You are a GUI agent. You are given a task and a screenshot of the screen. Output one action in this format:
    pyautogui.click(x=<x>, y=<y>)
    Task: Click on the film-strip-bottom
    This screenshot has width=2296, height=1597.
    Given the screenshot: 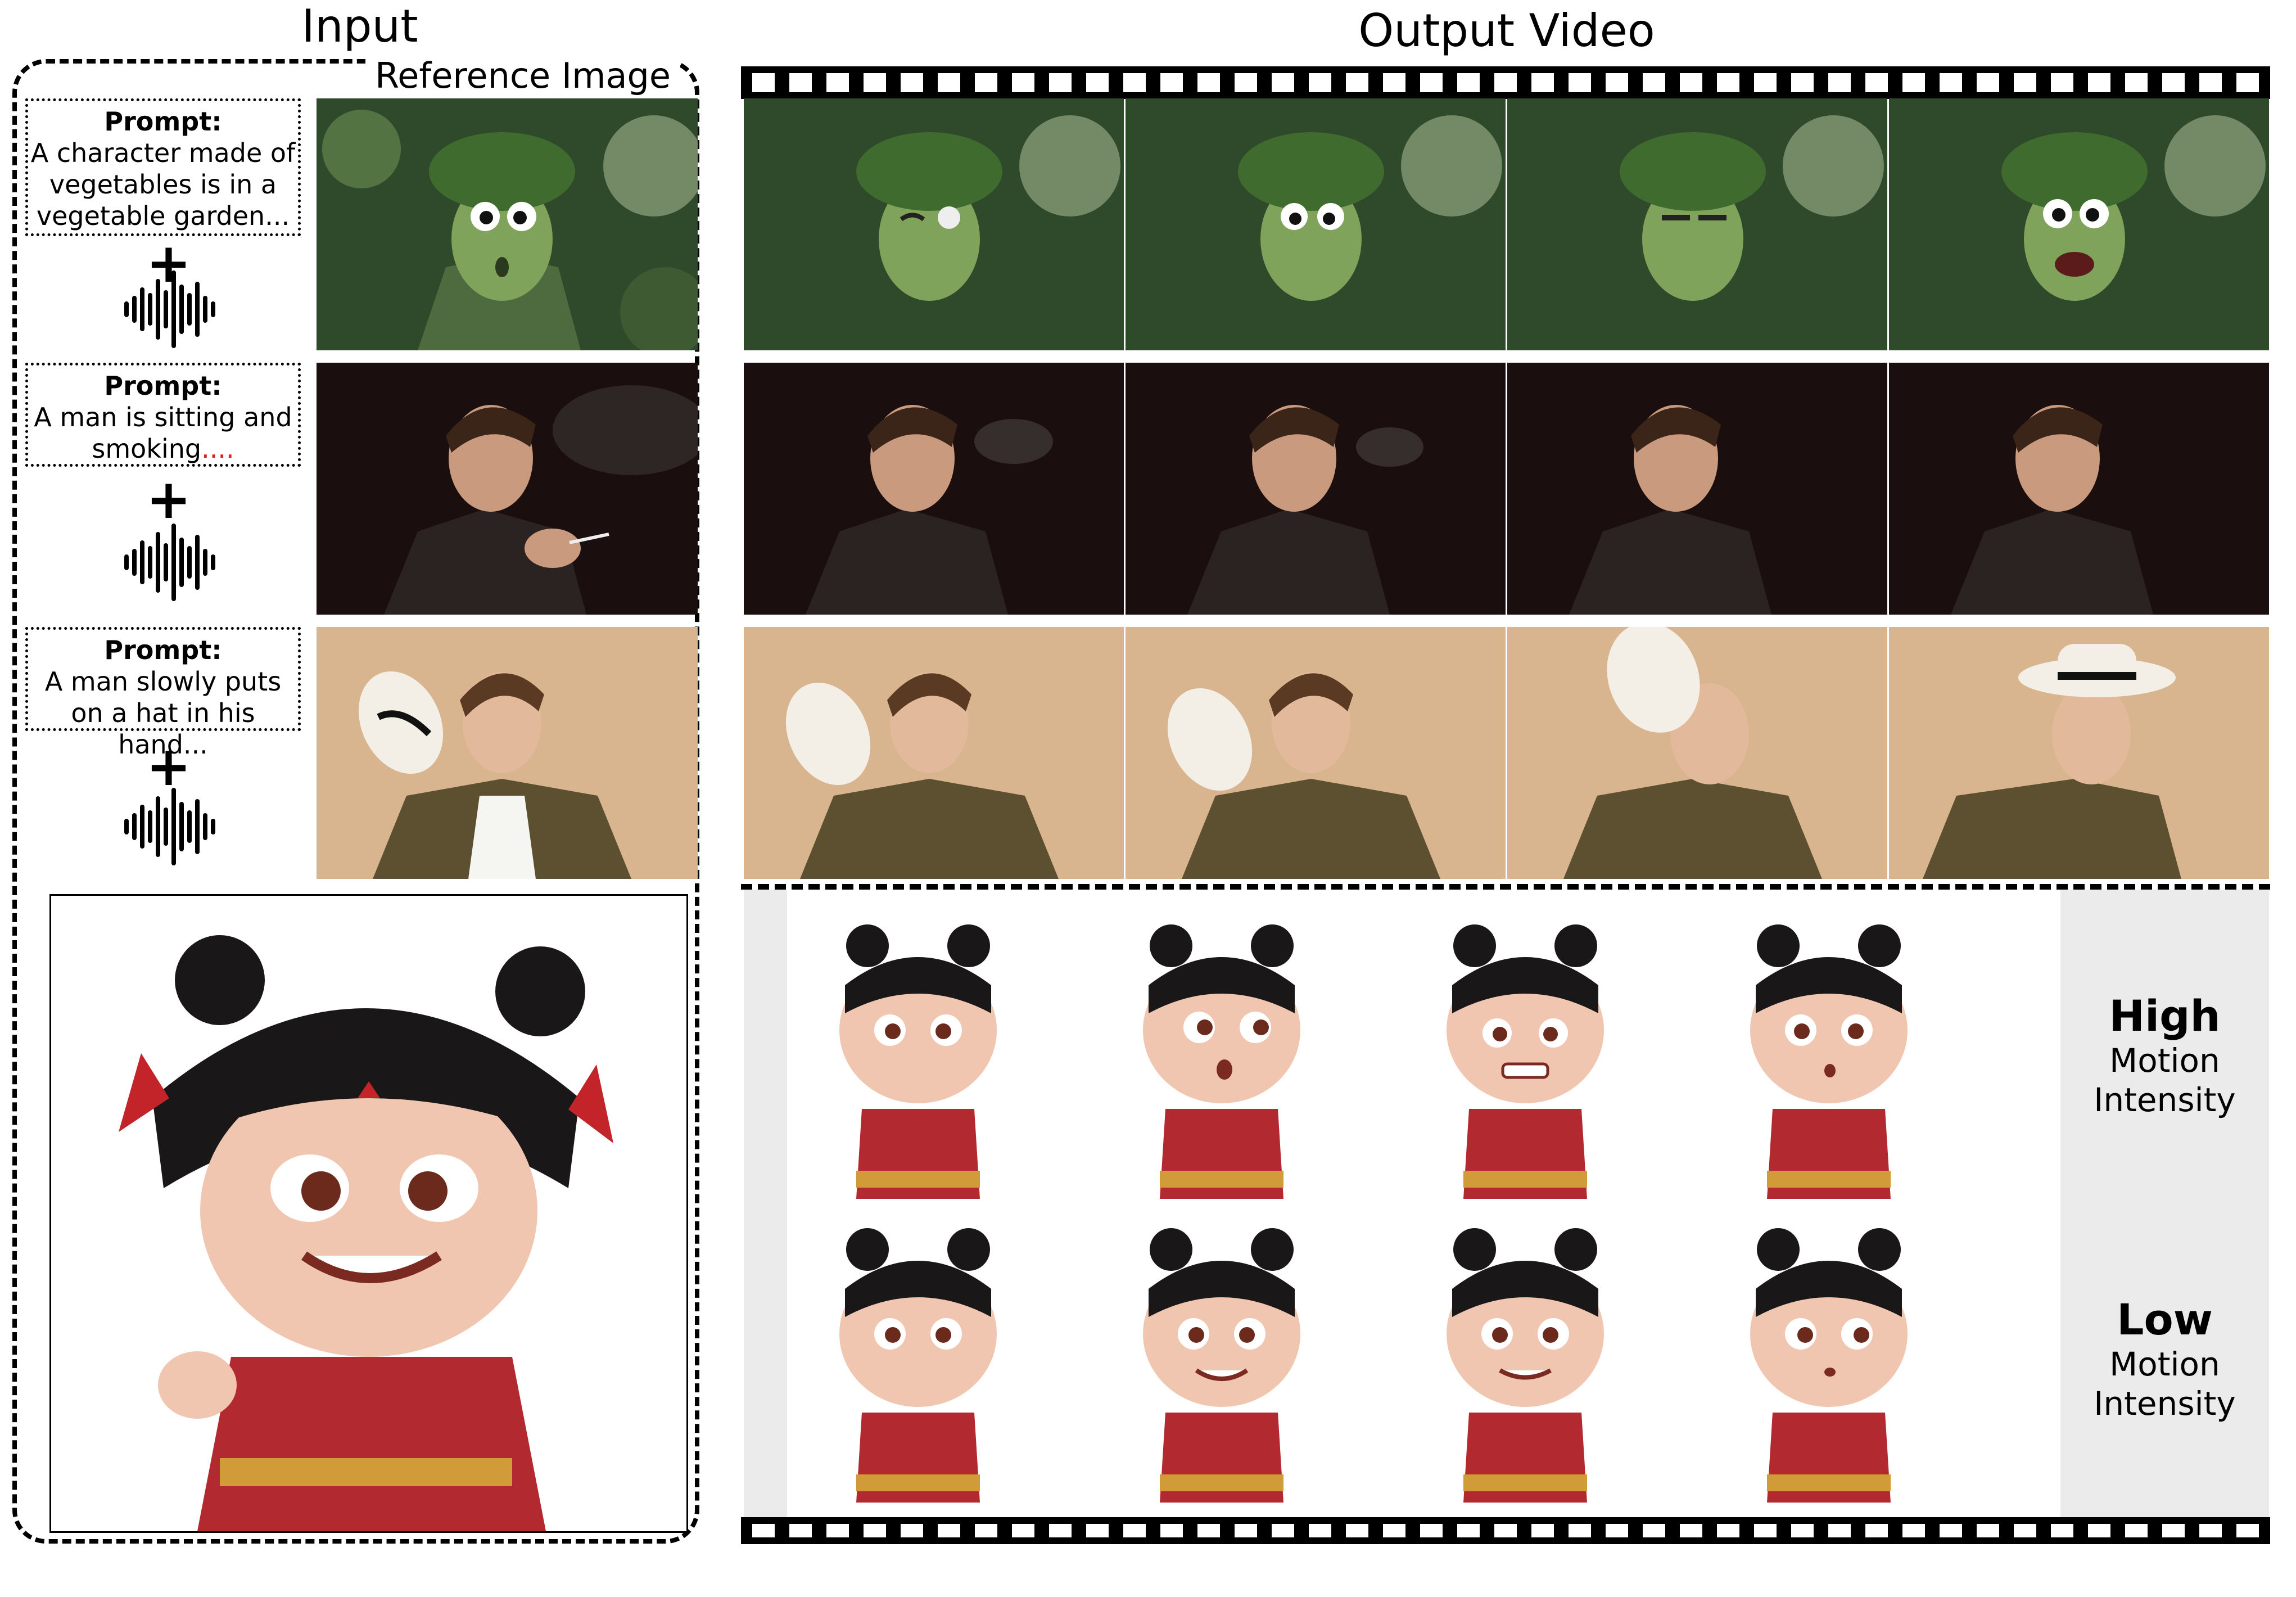 What is the action you would take?
    pyautogui.click(x=1505, y=1530)
    